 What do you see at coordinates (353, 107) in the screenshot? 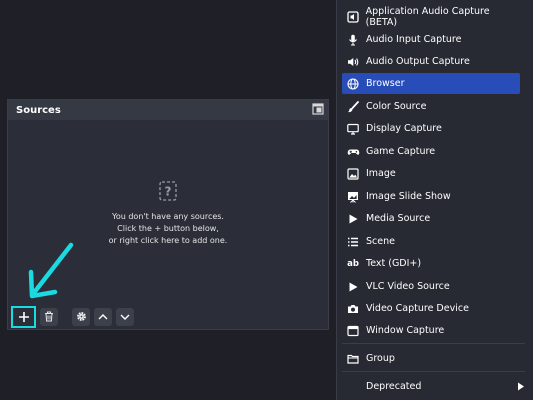
I see `brush-icon` at bounding box center [353, 107].